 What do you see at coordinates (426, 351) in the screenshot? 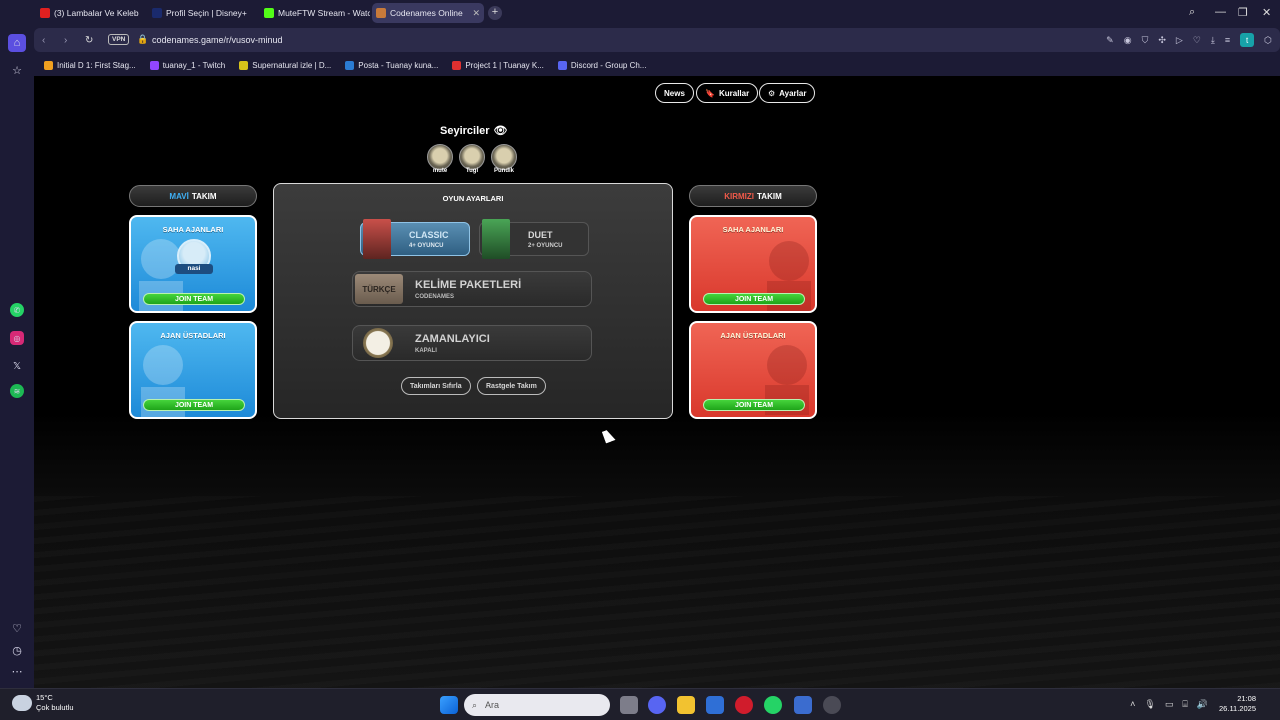
I see `timer-status: KAPALI` at bounding box center [426, 351].